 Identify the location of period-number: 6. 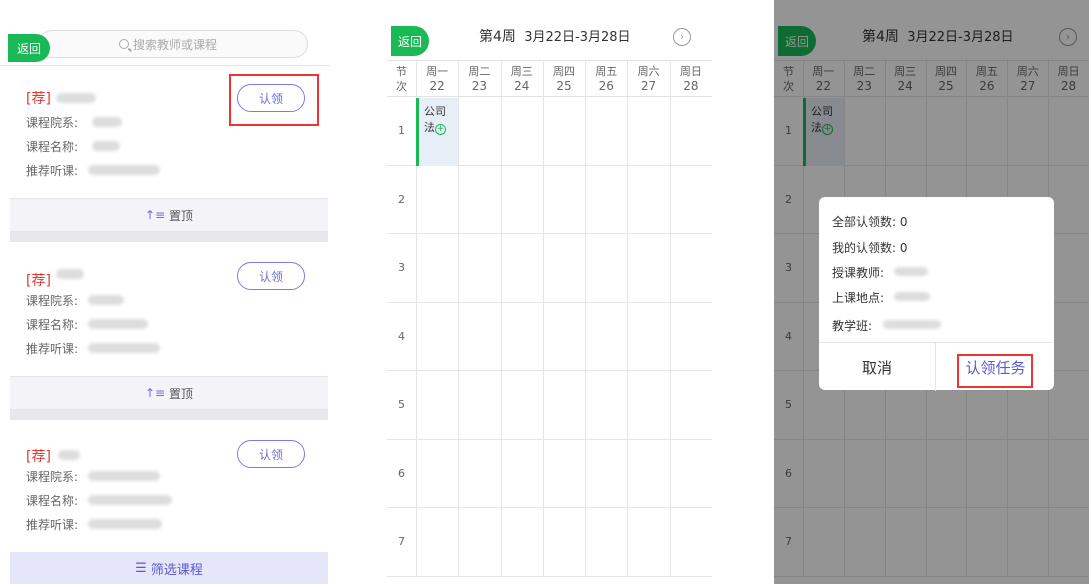
(401, 473).